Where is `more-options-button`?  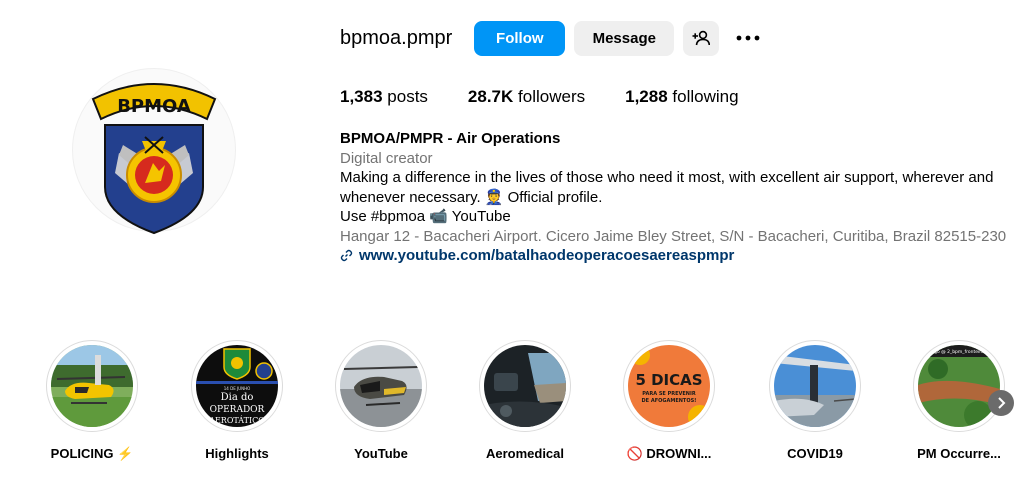 more-options-button is located at coordinates (748, 38).